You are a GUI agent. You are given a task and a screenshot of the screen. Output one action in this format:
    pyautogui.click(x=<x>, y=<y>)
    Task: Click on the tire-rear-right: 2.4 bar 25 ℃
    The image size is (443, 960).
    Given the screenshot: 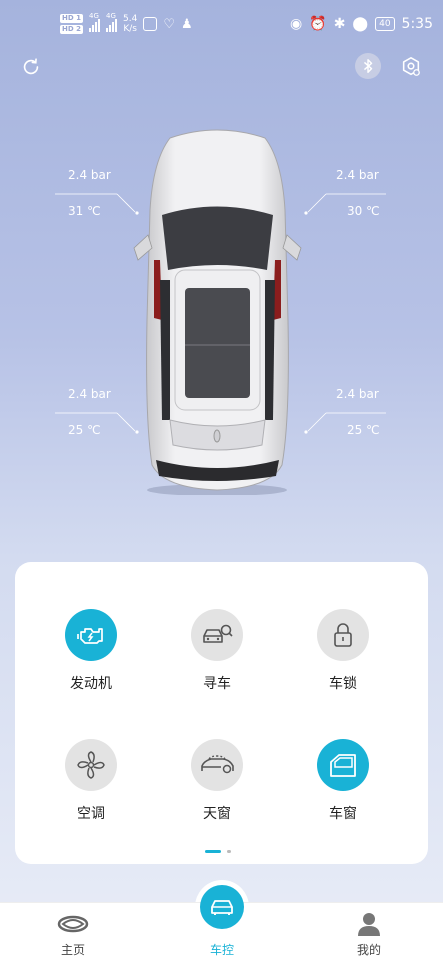 What is the action you would take?
    pyautogui.click(x=368, y=414)
    